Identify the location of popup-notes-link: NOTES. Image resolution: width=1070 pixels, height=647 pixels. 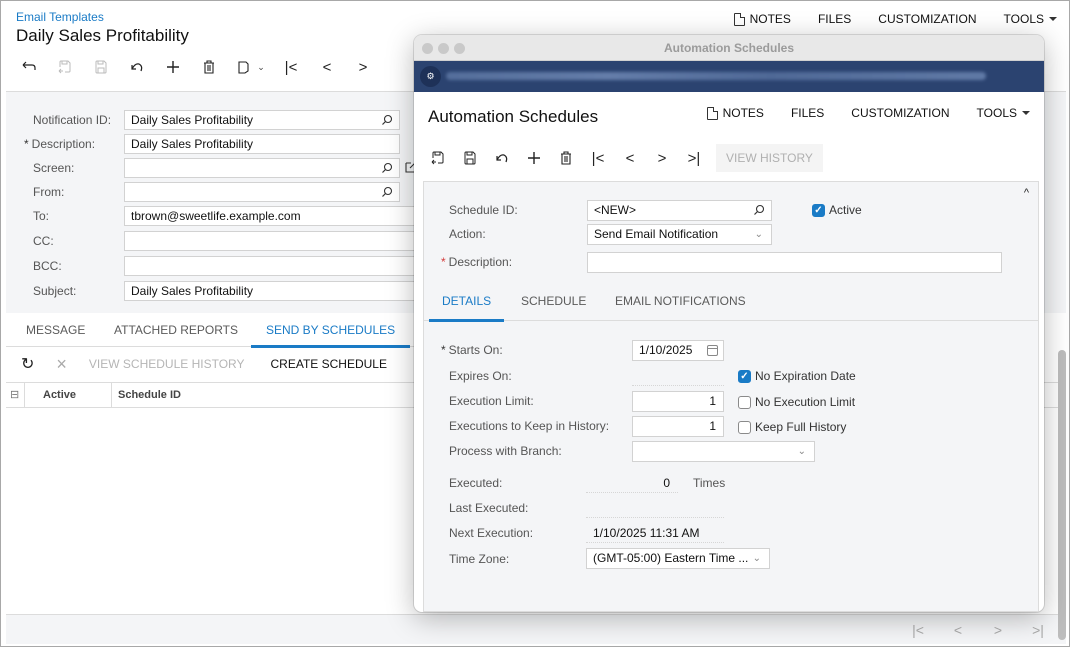
(735, 113).